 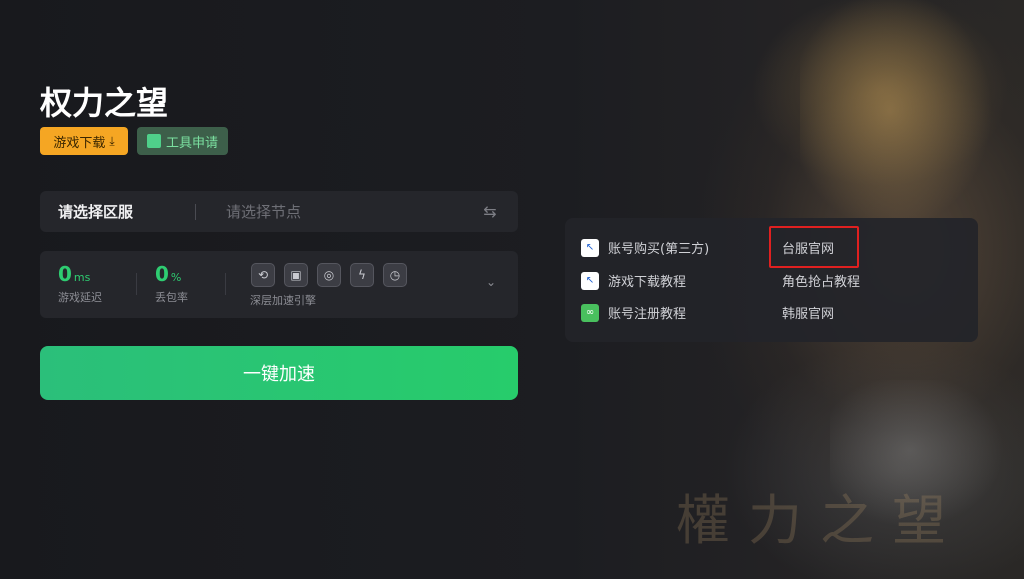 I want to click on timer-icon: ◷, so click(x=395, y=275).